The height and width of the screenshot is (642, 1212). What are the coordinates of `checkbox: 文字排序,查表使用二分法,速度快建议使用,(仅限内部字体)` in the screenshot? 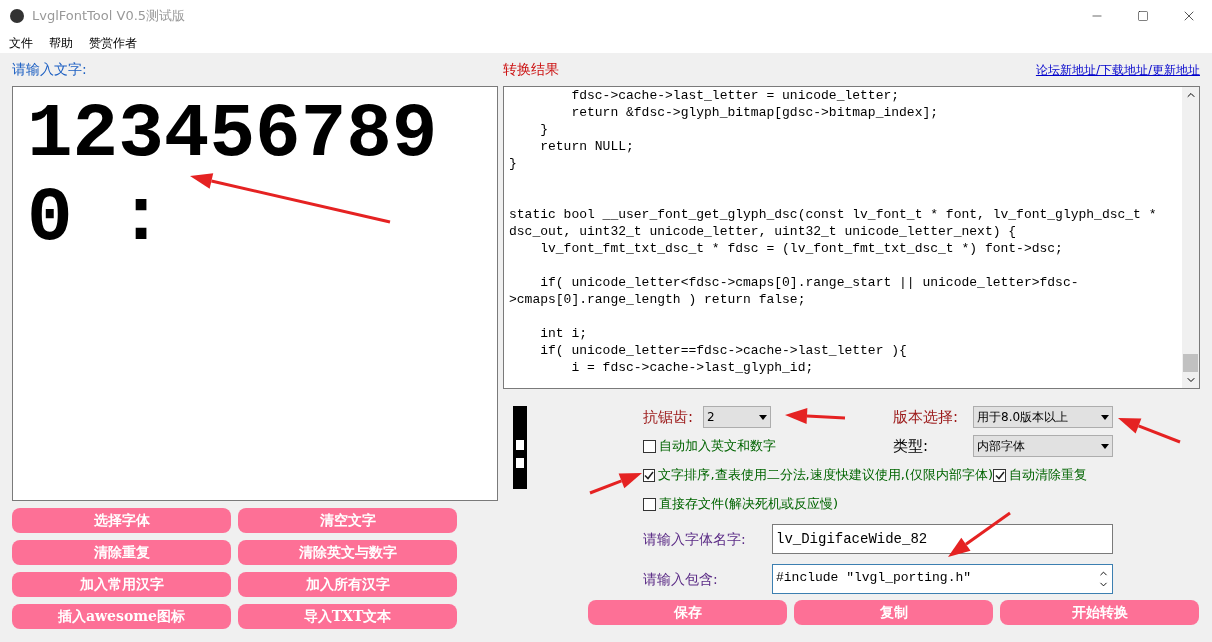 It's located at (818, 475).